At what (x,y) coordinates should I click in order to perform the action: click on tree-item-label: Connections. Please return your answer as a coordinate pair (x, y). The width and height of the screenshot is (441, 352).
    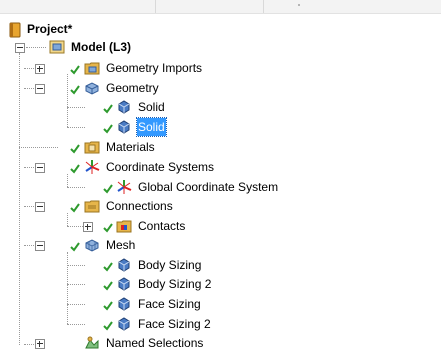
    Looking at the image, I should click on (139, 206).